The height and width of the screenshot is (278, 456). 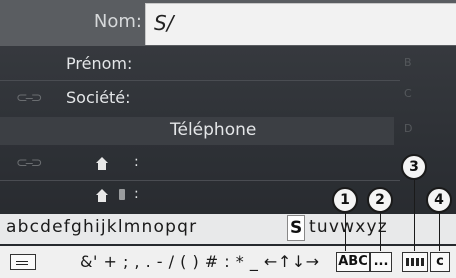 I want to click on selected-character-value: S, so click(x=296, y=228).